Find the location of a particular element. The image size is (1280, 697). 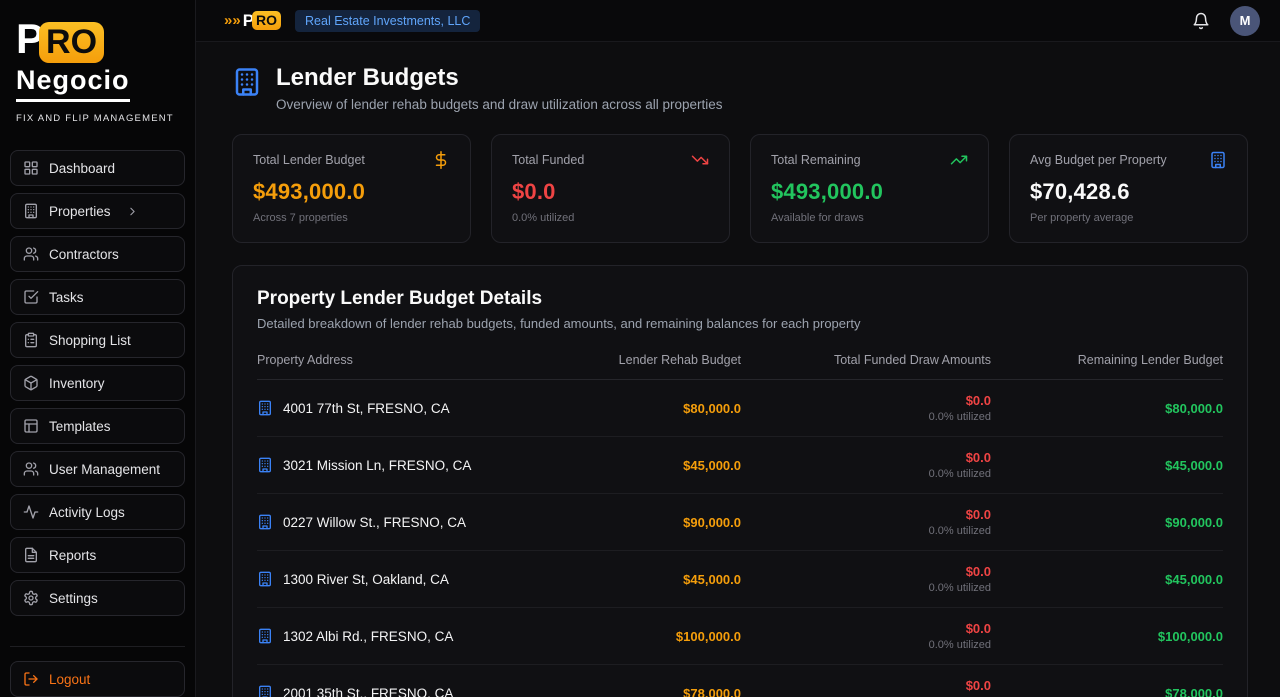

sidebar-item-label: Activity Logs is located at coordinates (87, 512).